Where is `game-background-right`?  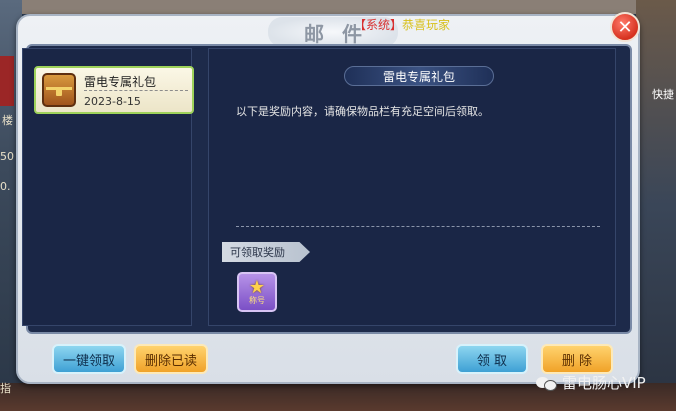
game-background-right is located at coordinates (656, 205).